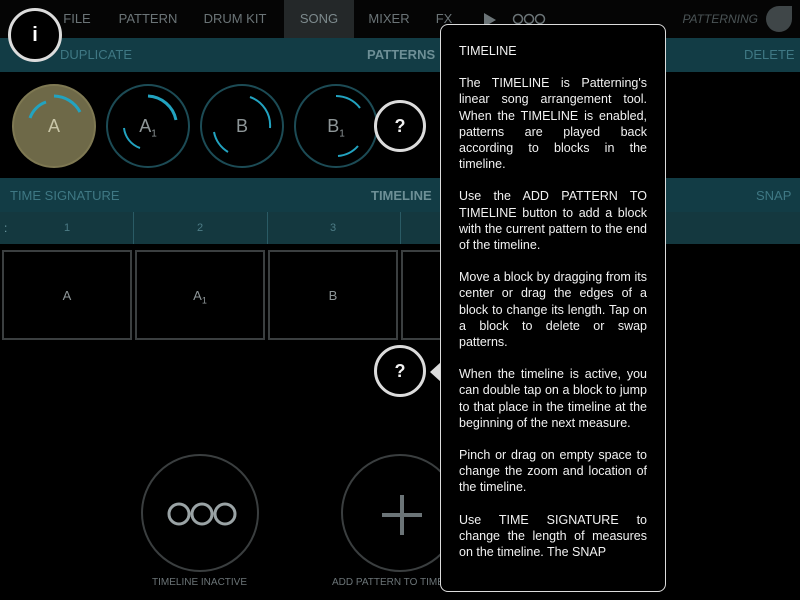 This screenshot has height=600, width=800. I want to click on time-signature-button: TIME SIGNATURE, so click(65, 195).